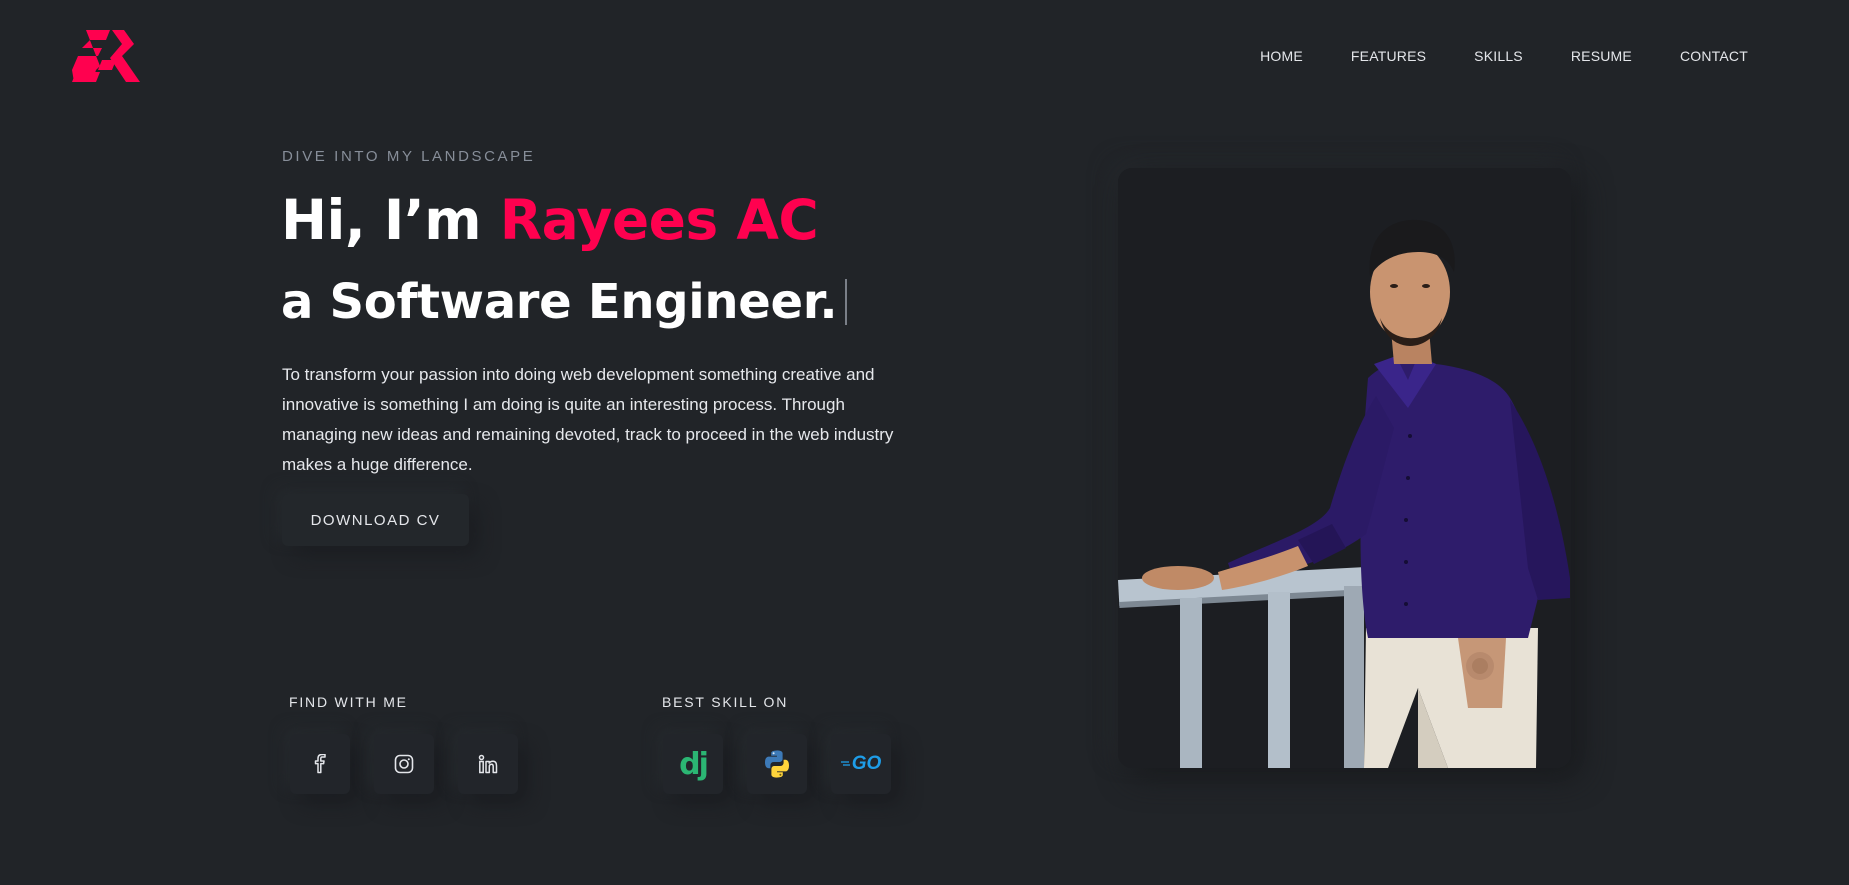  Describe the element at coordinates (390, 220) in the screenshot. I see `greeting-text: Hi, I’m` at that location.